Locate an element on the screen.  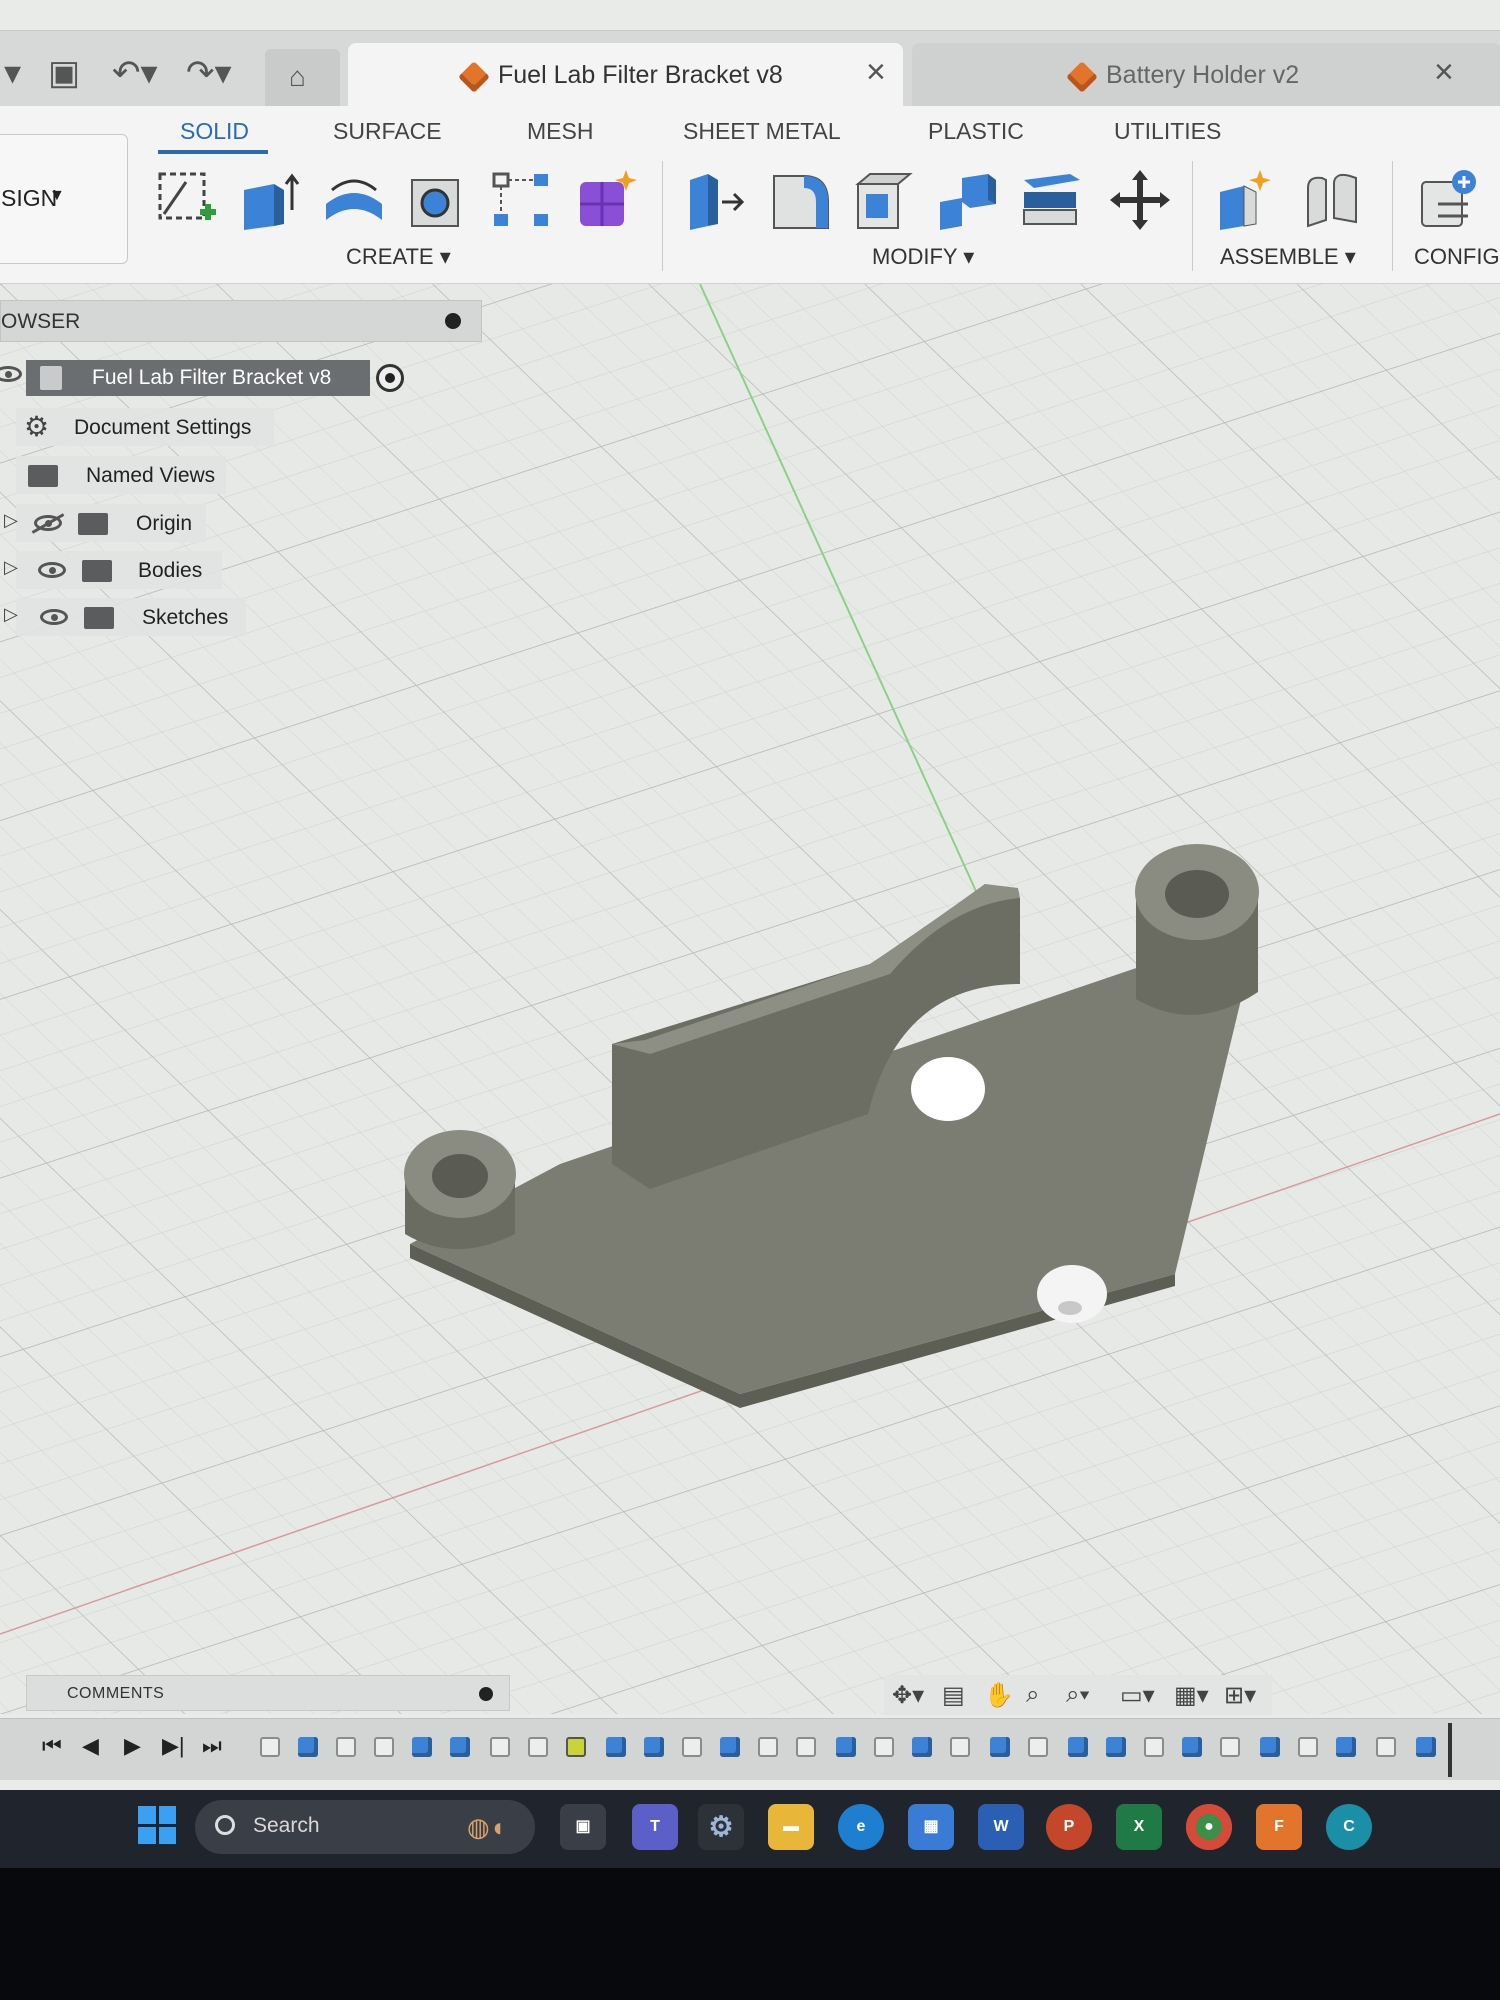
fit-zoom-icon: ⌕▾ is located at coordinates (1078, 1695).